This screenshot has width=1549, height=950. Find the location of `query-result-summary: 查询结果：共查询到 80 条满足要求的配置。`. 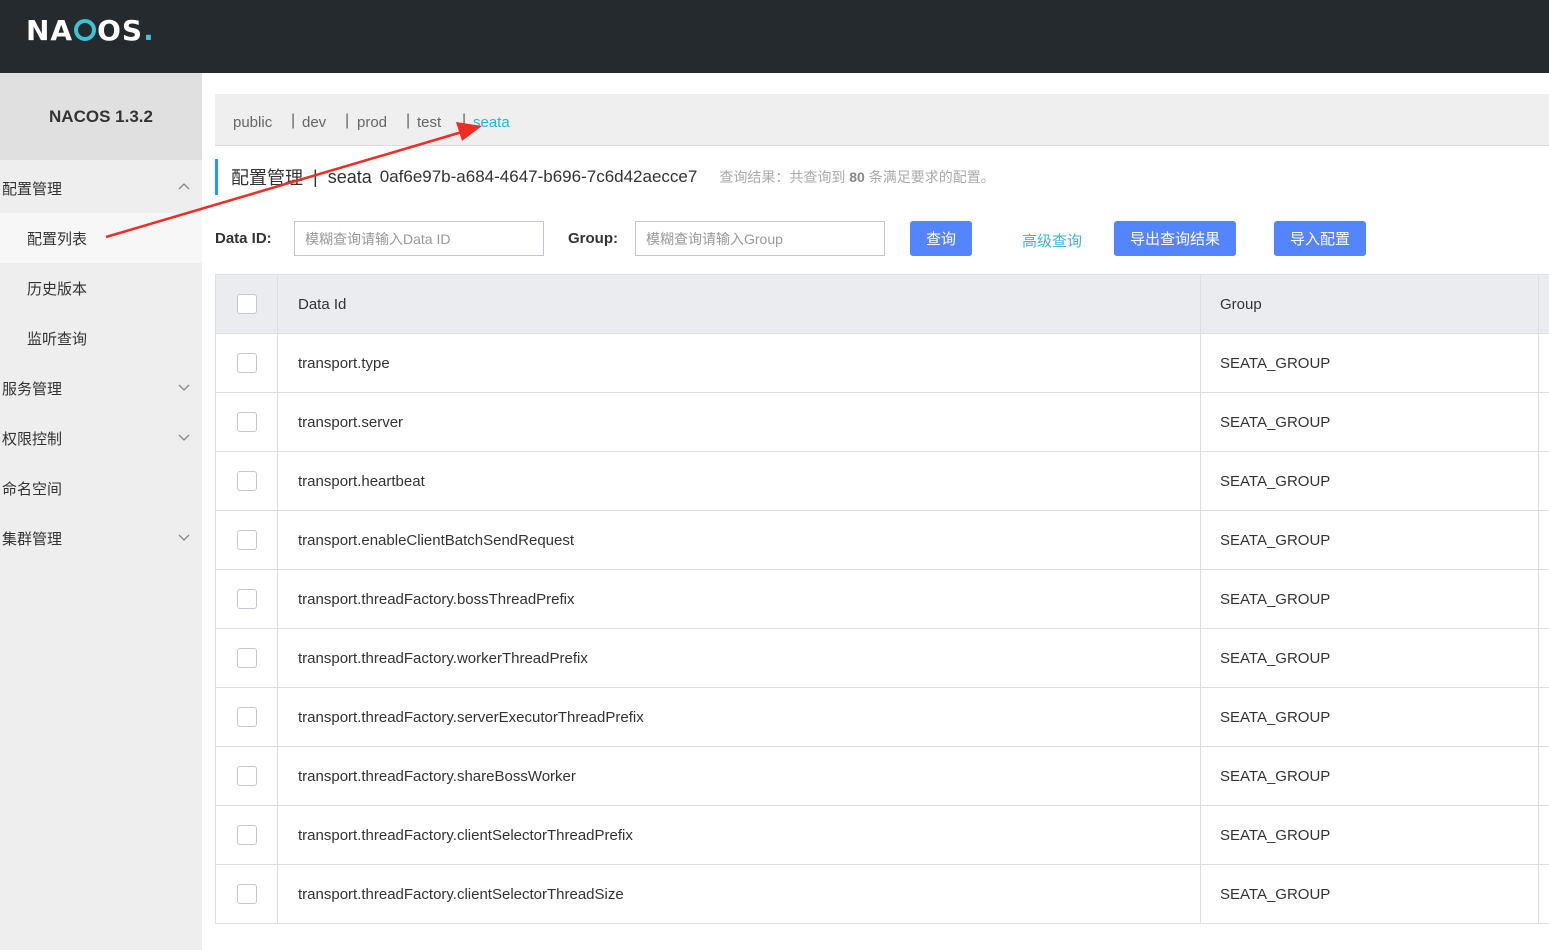

query-result-summary: 查询结果：共查询到 80 条满足要求的配置。 is located at coordinates (857, 177).